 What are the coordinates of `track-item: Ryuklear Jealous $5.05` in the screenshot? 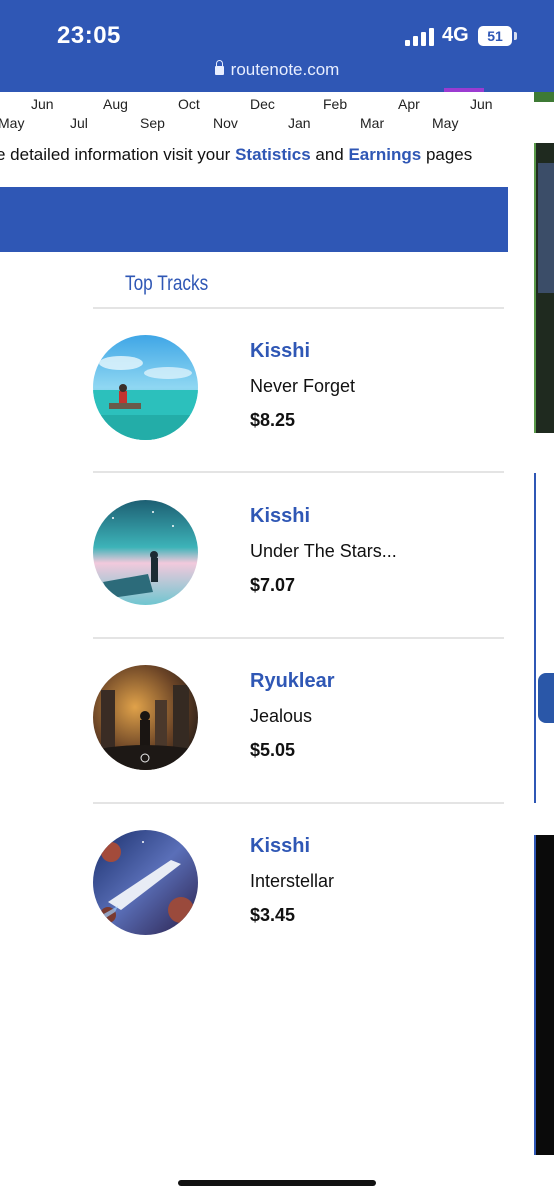 It's located at (298, 725).